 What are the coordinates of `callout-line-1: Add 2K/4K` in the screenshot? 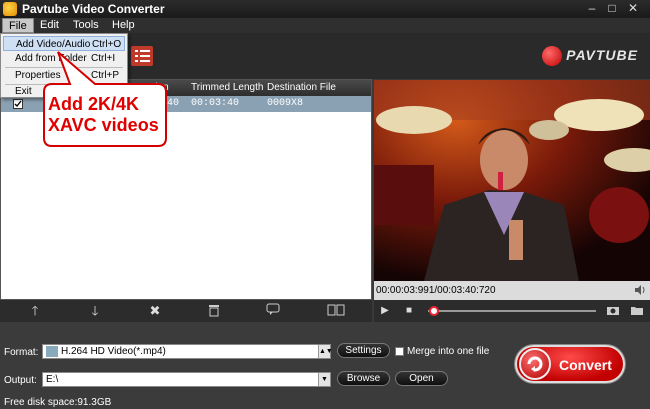 It's located at (94, 104).